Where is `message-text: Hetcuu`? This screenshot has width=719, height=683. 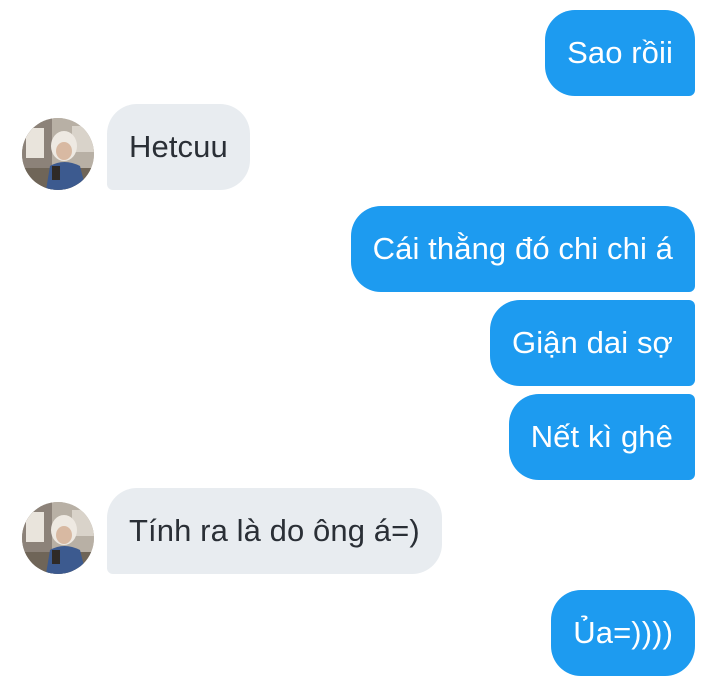 message-text: Hetcuu is located at coordinates (178, 146).